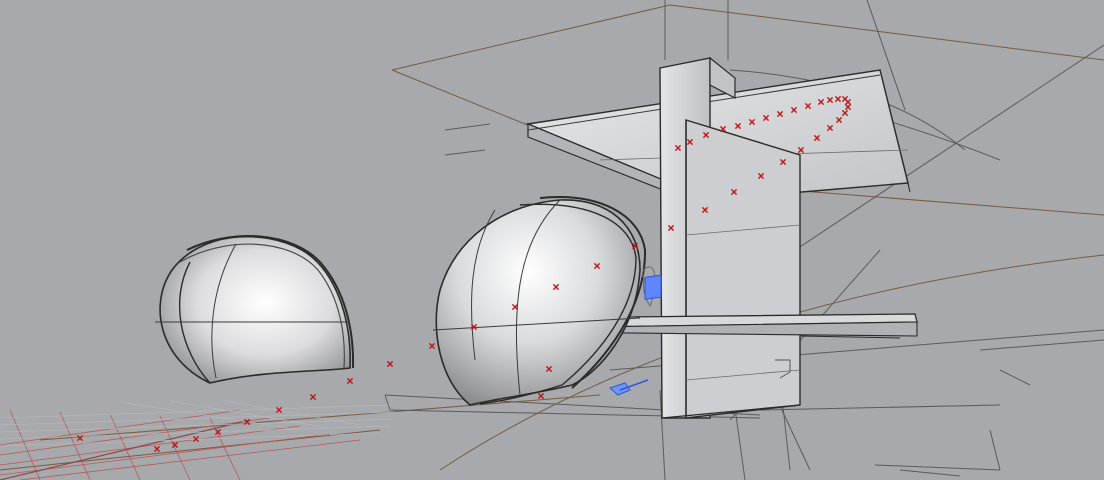  I want to click on shell-left, so click(255, 309).